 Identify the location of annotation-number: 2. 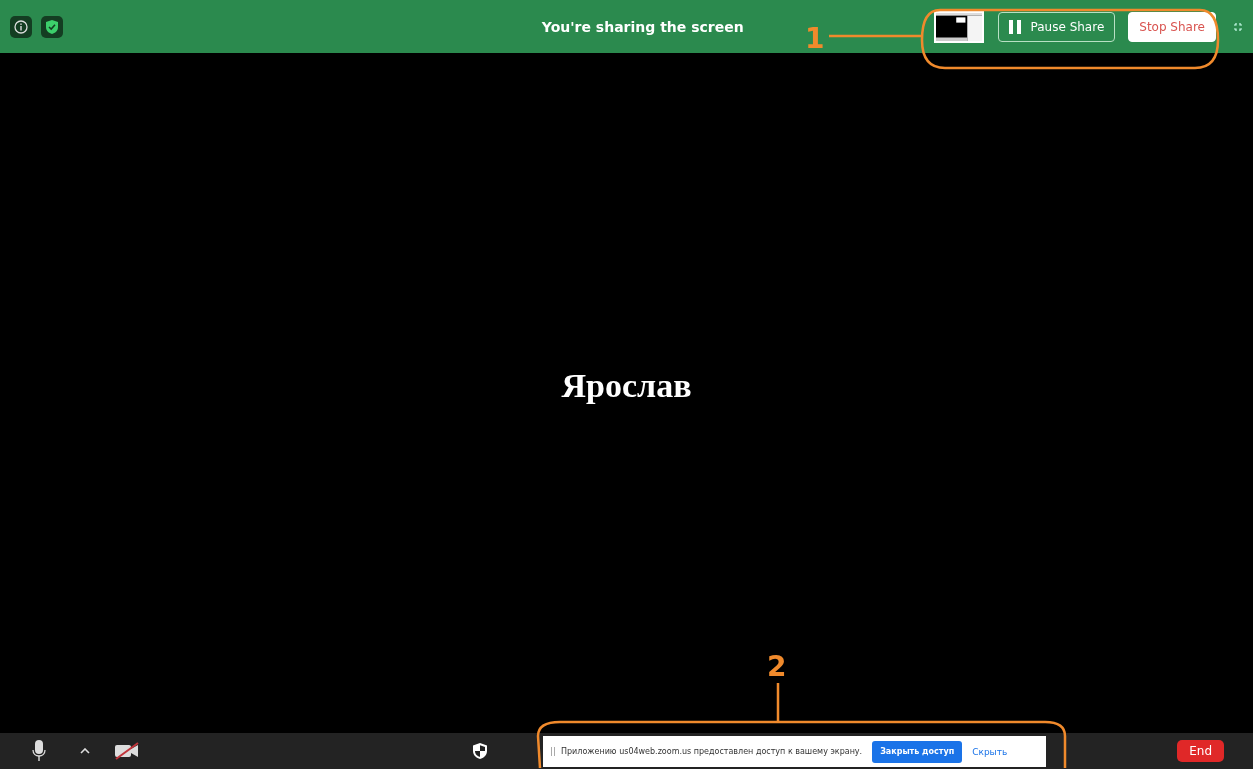
(777, 666).